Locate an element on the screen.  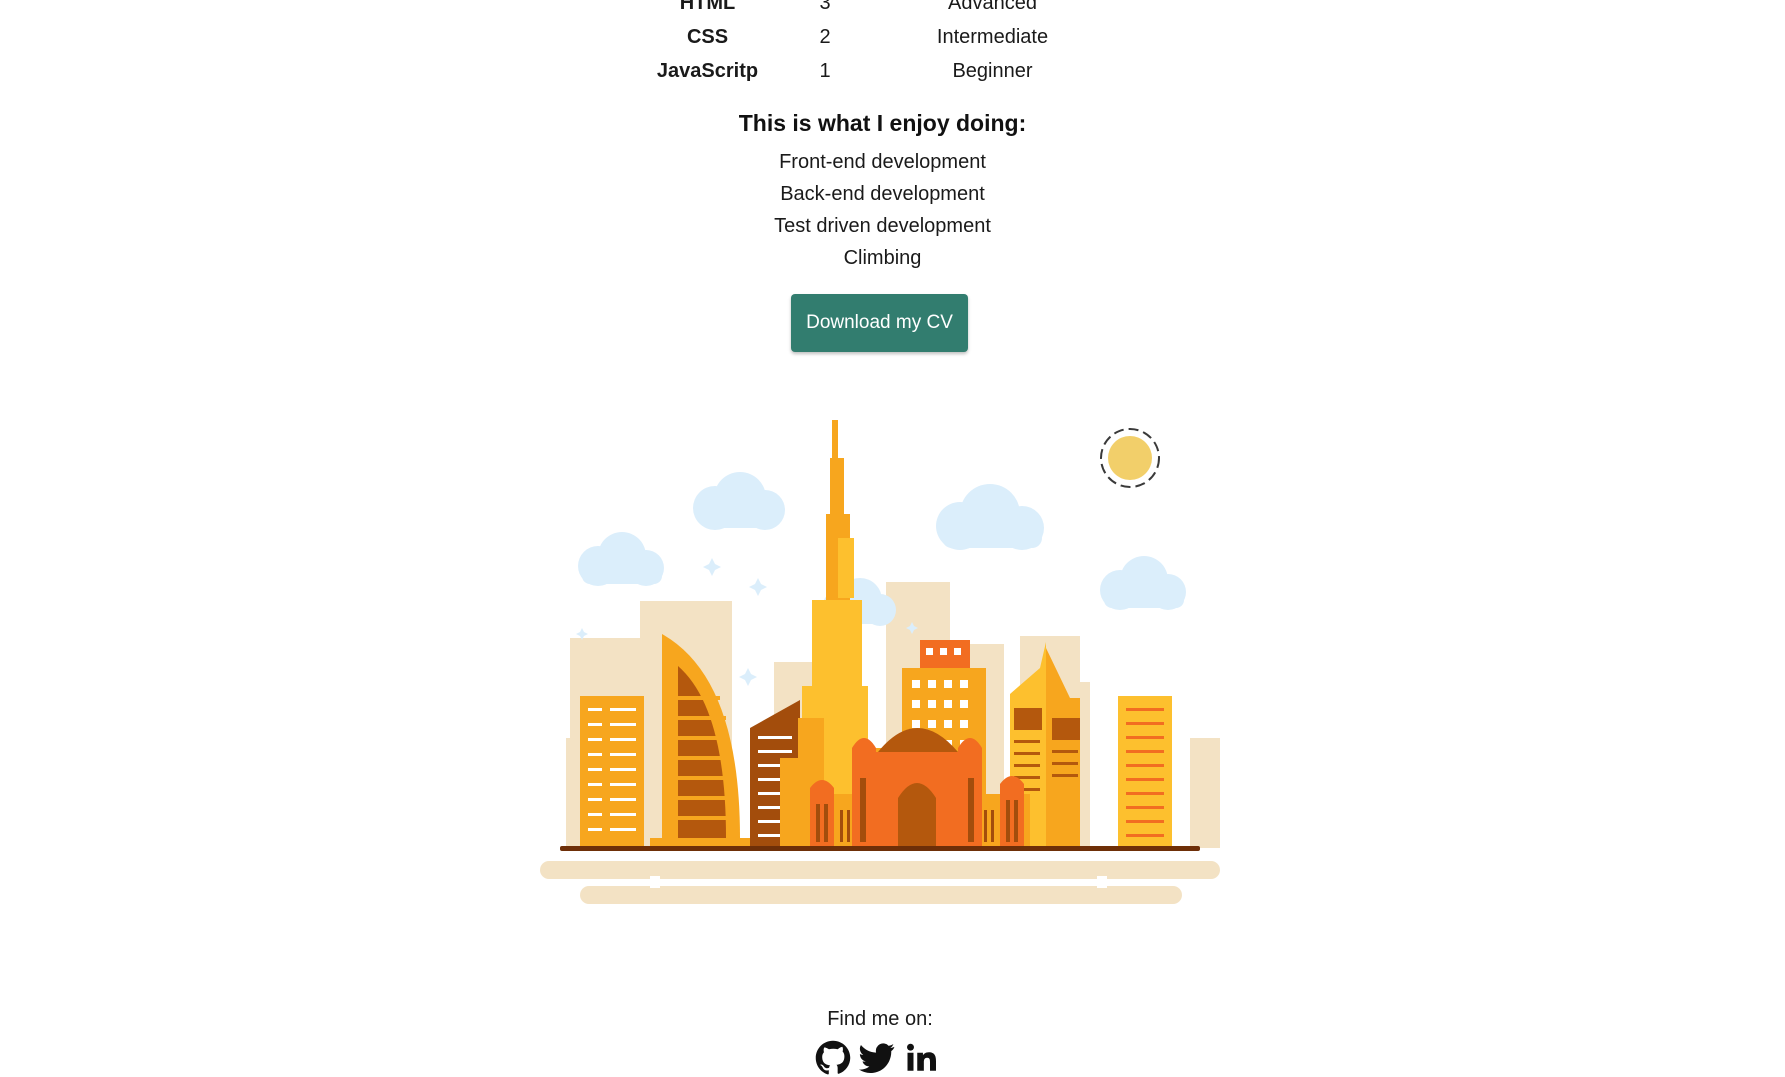
find-me-label: Find me on: is located at coordinates (880, 1019).